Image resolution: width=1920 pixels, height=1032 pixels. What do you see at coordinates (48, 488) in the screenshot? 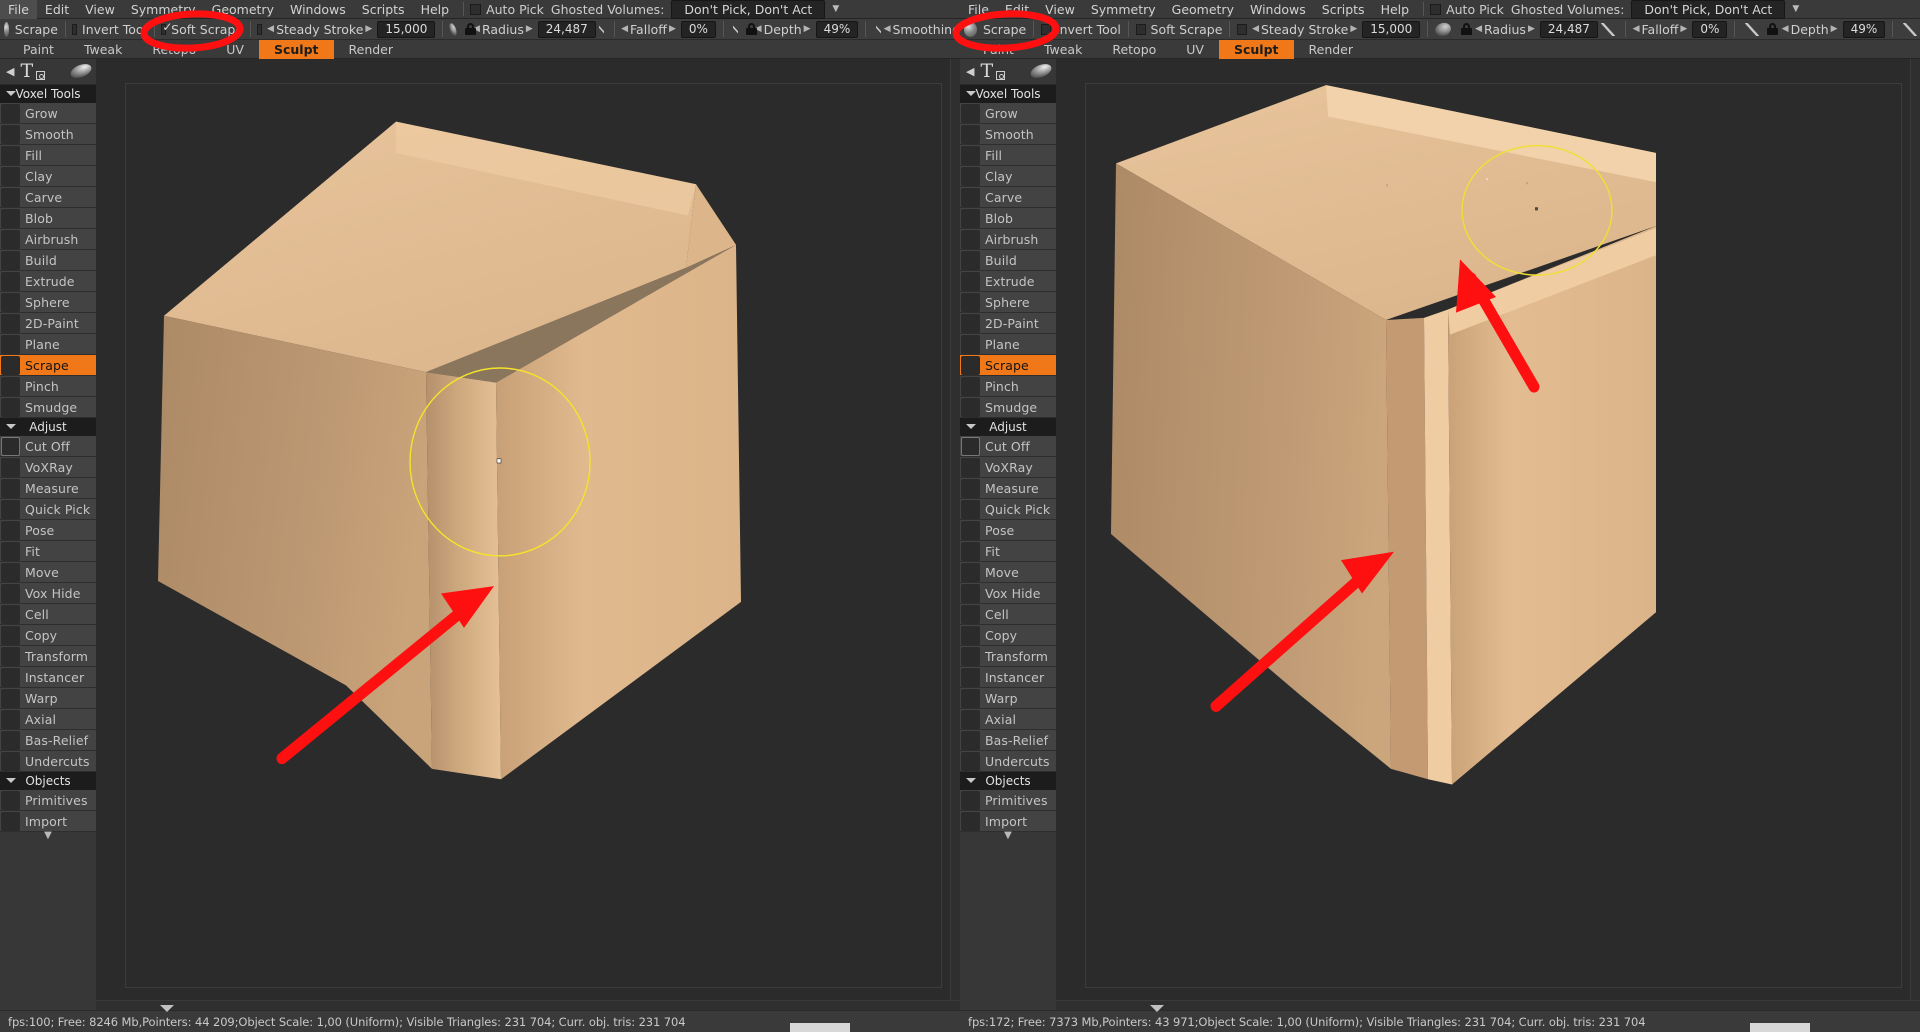
I see `tool-item-measure: Measure` at bounding box center [48, 488].